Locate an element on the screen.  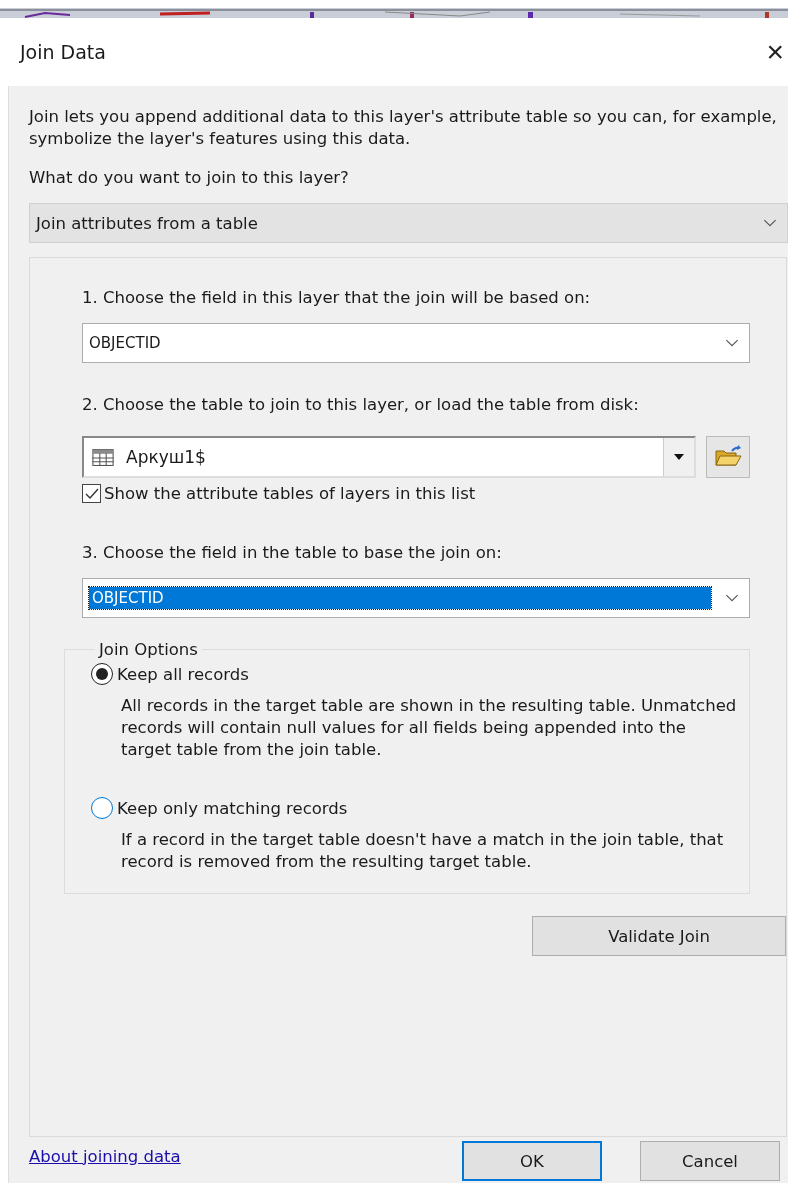
option-description: If a record in the target table doesn't have a match in the join table, that record is removed from the resulting target table. is located at coordinates (423, 851).